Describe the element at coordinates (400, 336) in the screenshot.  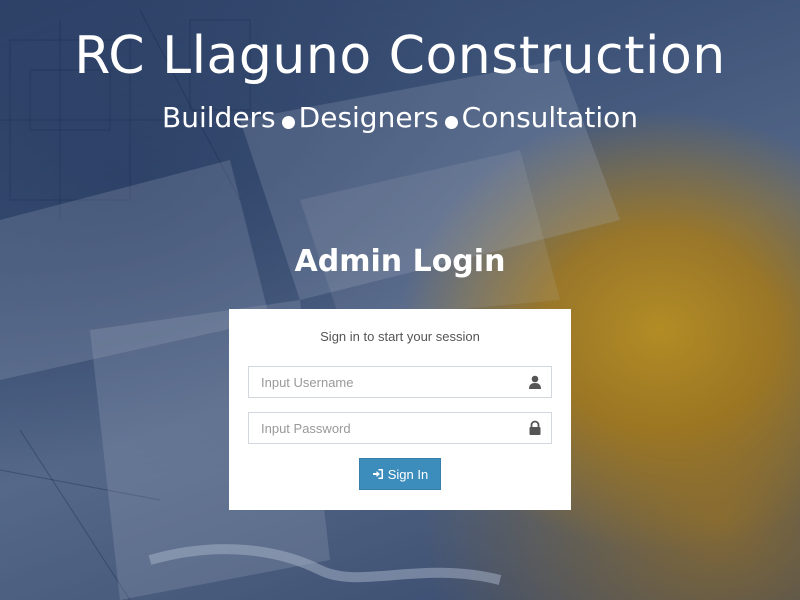
I see `login-box-message: Sign in to start your session` at that location.